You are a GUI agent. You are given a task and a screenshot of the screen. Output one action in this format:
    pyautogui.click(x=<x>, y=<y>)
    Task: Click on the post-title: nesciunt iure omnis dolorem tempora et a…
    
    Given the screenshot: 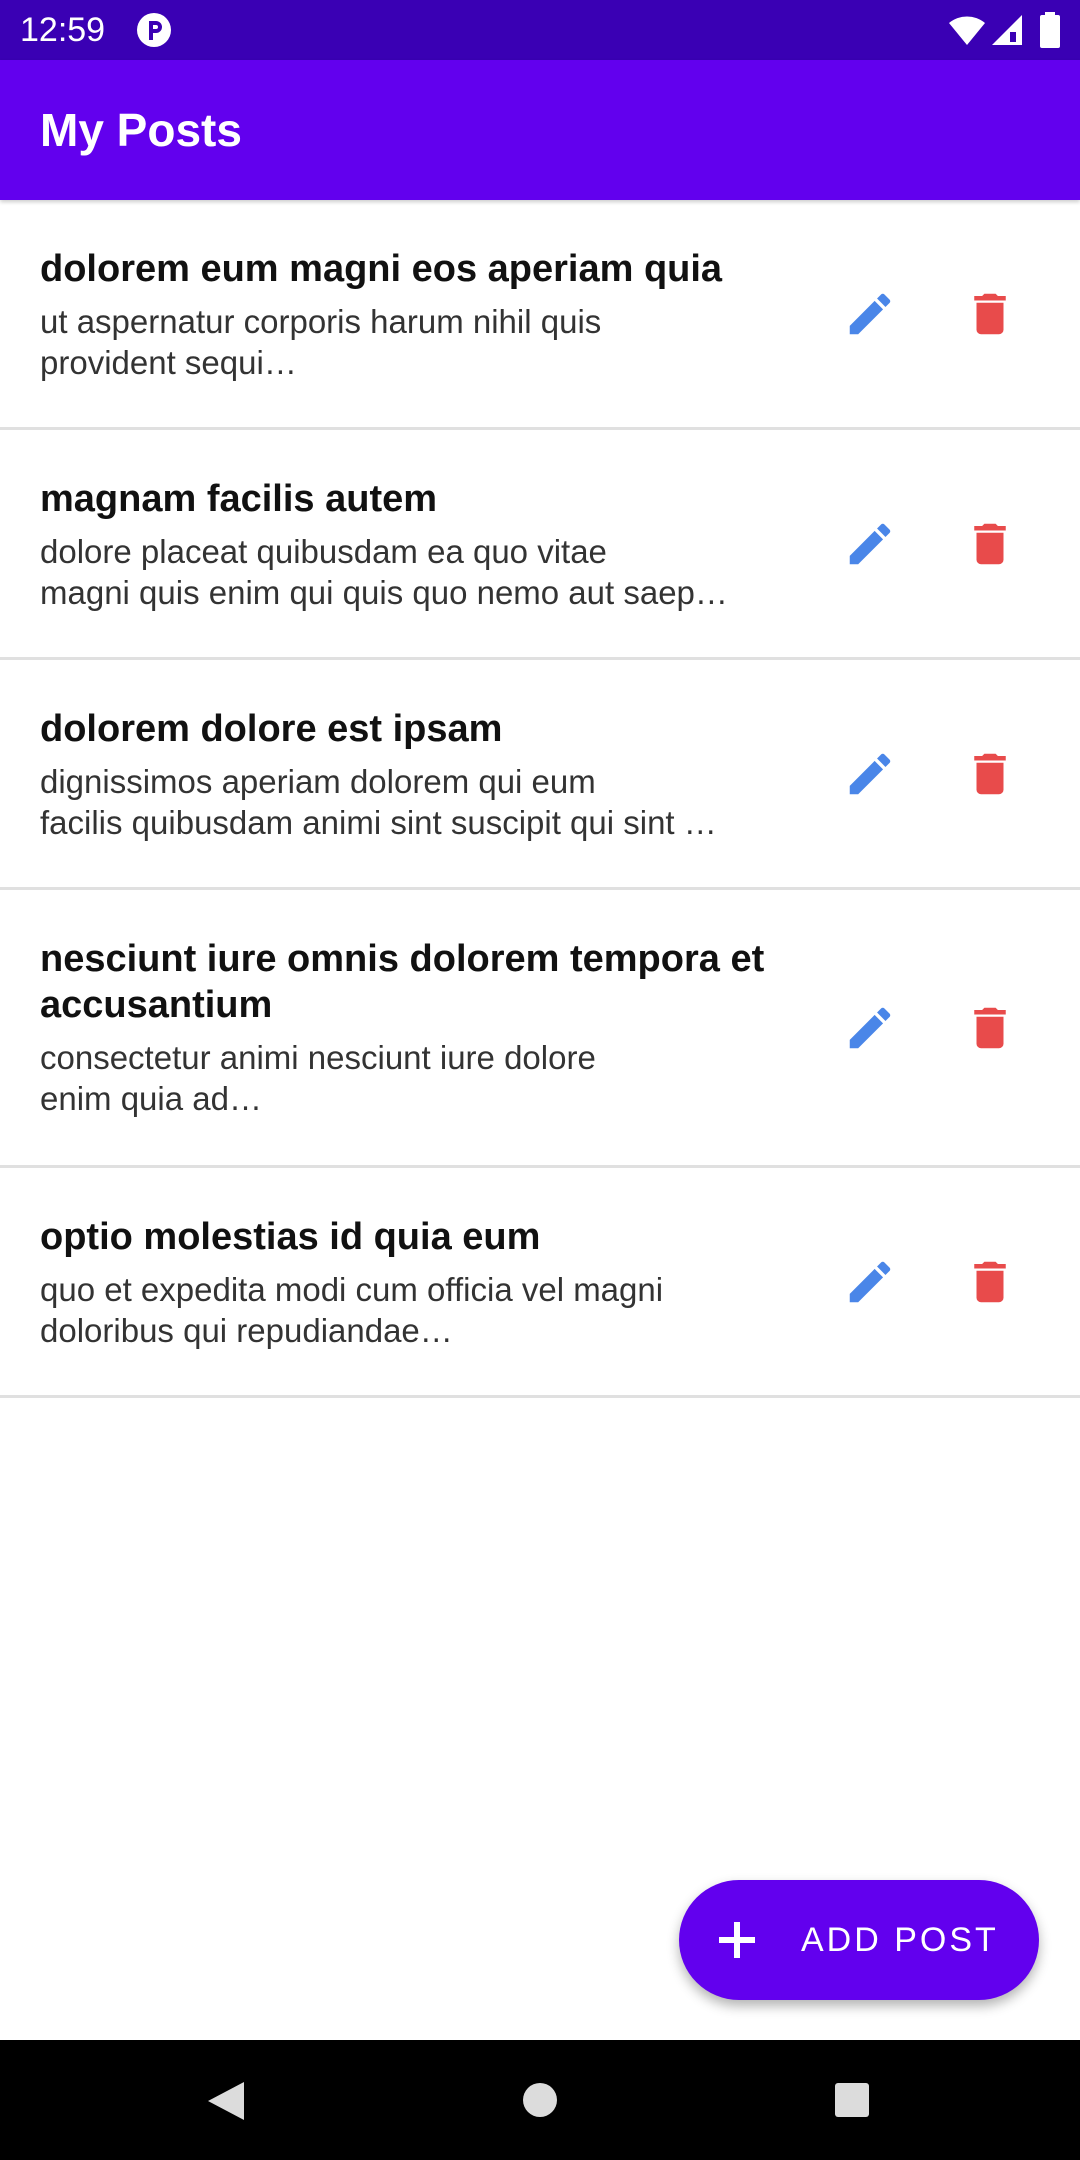 What is the action you would take?
    pyautogui.click(x=402, y=982)
    